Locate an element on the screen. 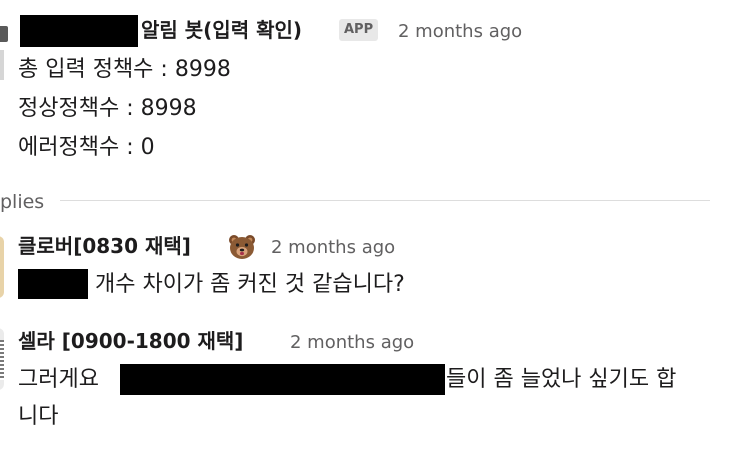 This screenshot has height=458, width=736. reply-text-end: 들이 좀 늘었나 싶기도 합 is located at coordinates (561, 379).